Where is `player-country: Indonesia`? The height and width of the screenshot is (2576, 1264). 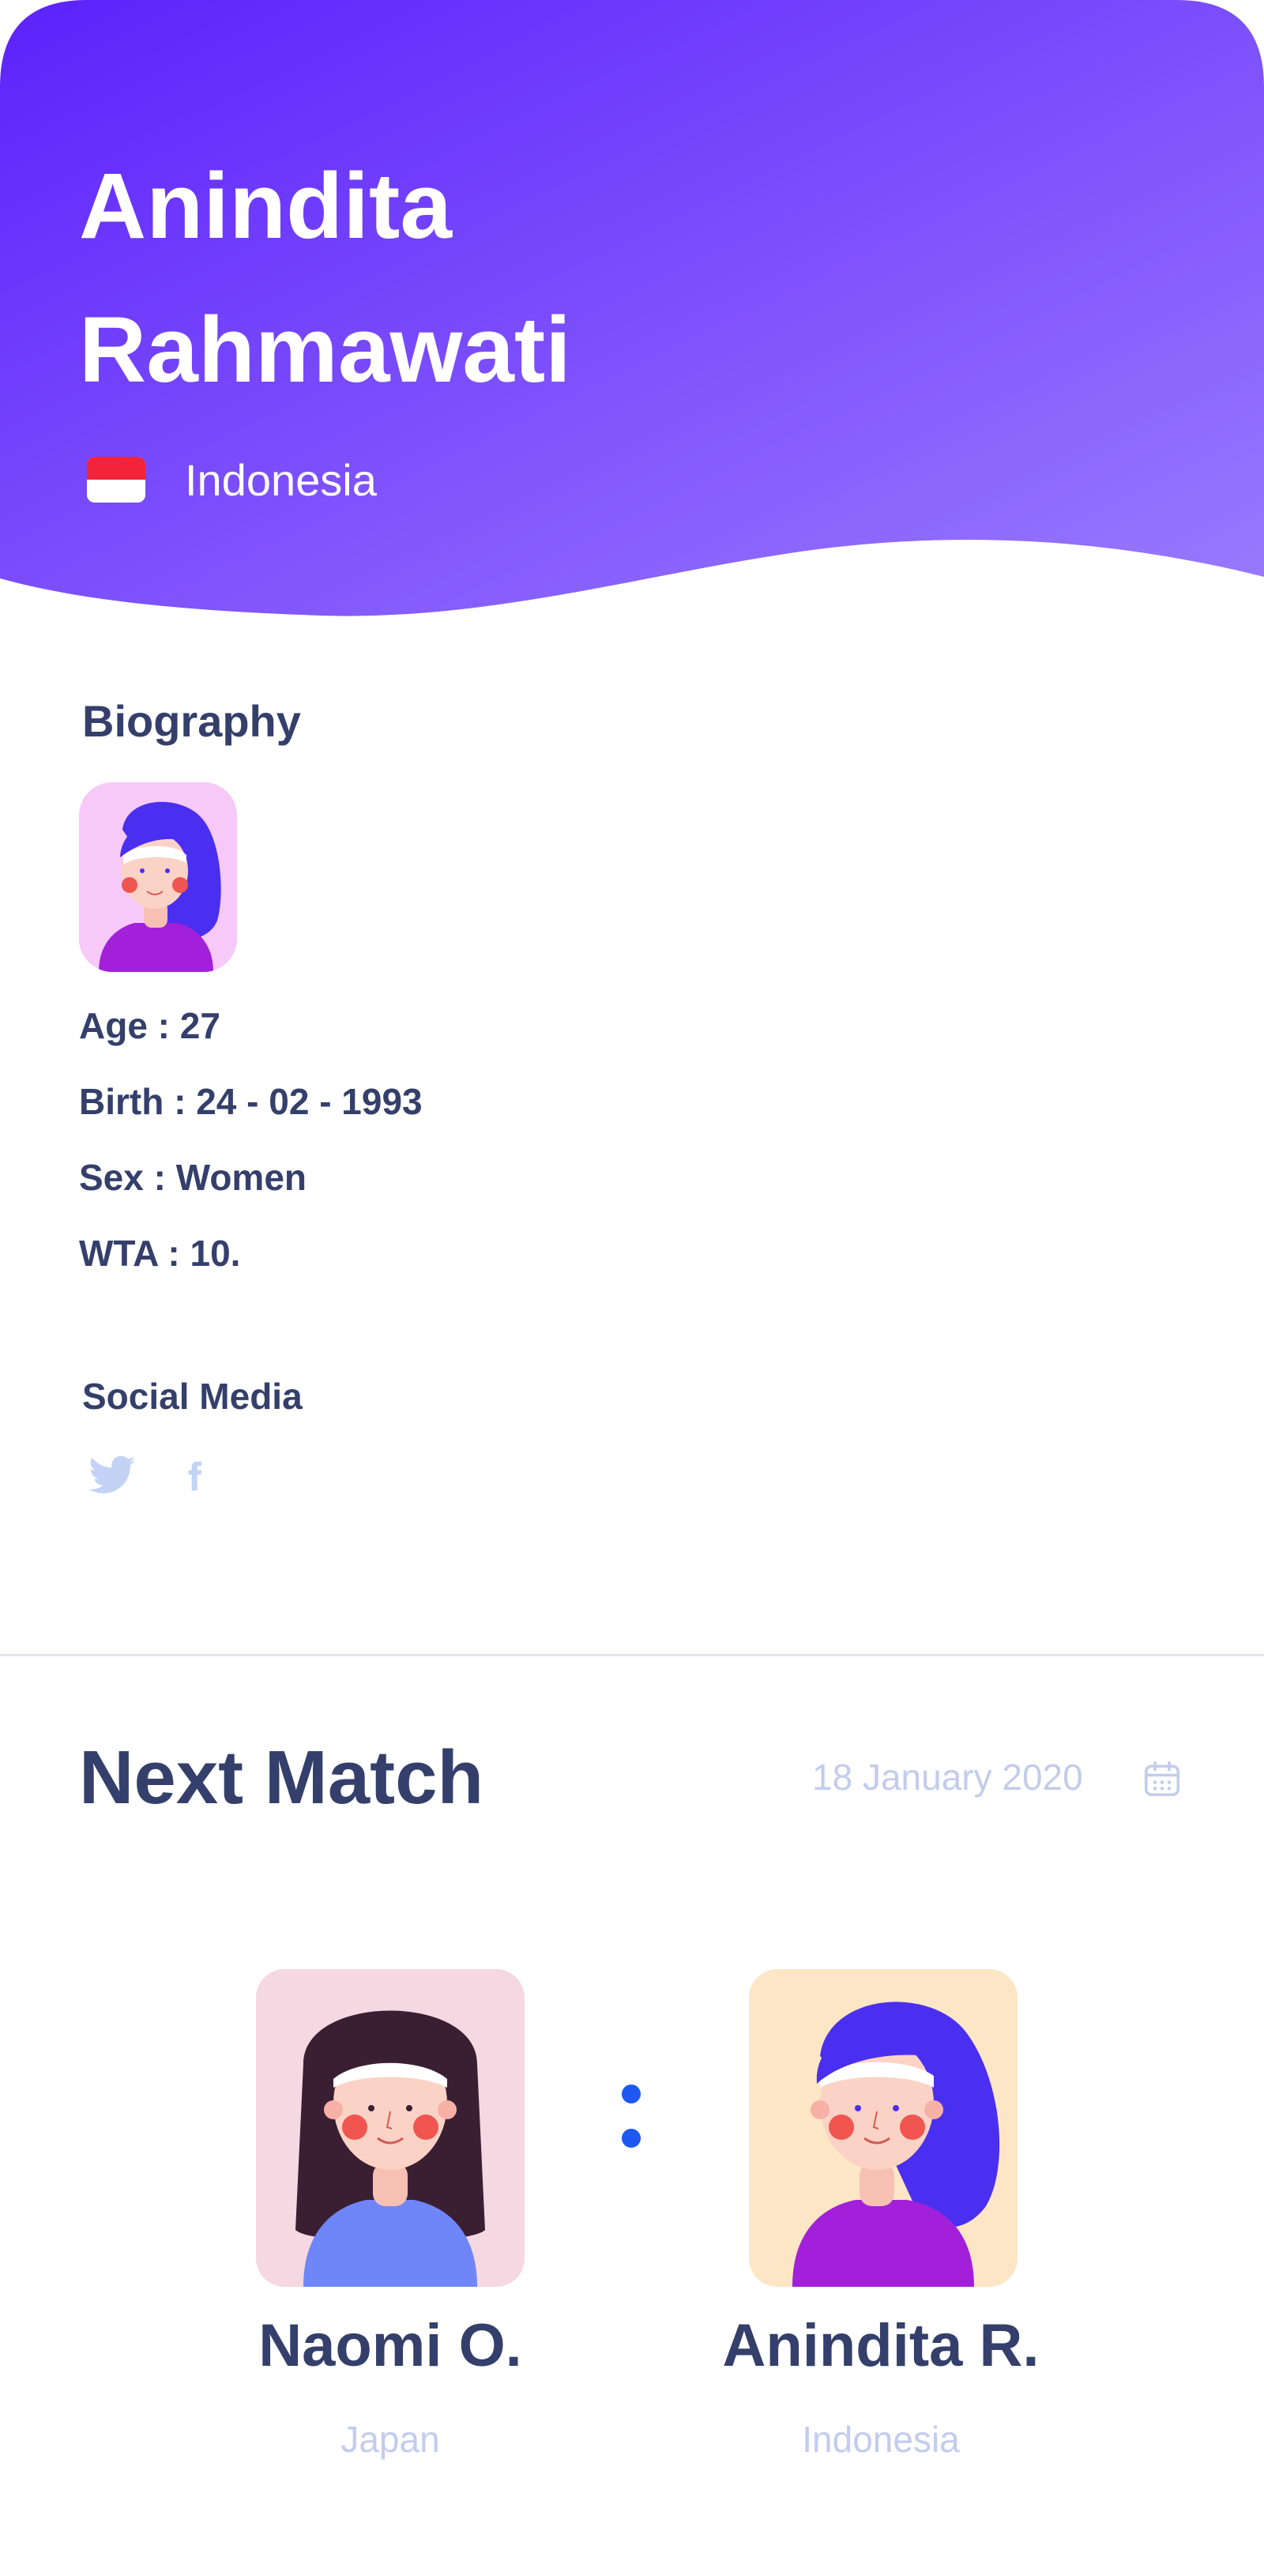
player-country: Indonesia is located at coordinates (232, 479).